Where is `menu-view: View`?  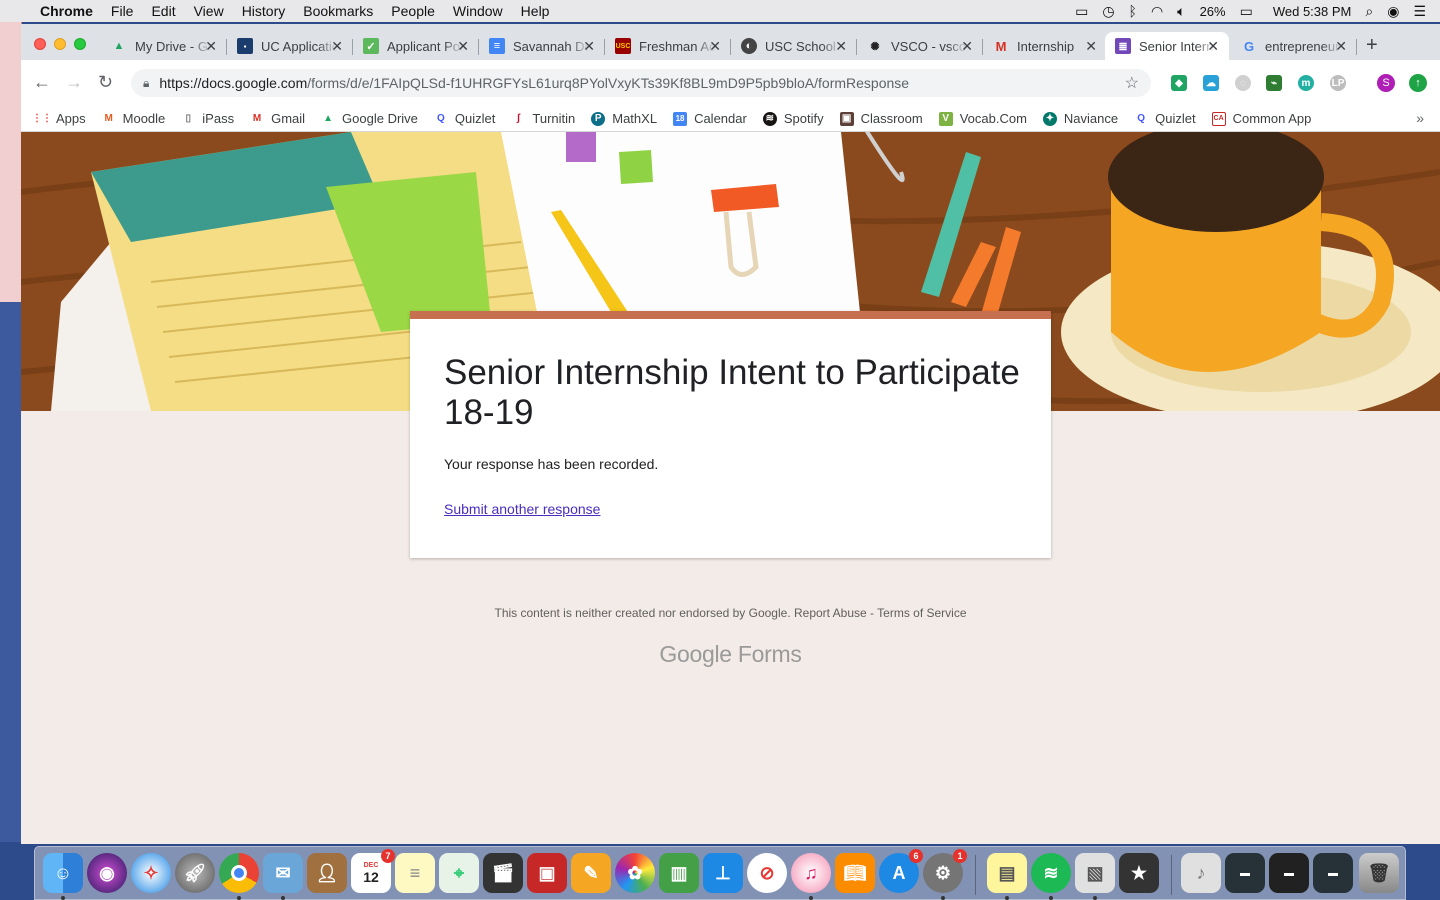 menu-view: View is located at coordinates (209, 11).